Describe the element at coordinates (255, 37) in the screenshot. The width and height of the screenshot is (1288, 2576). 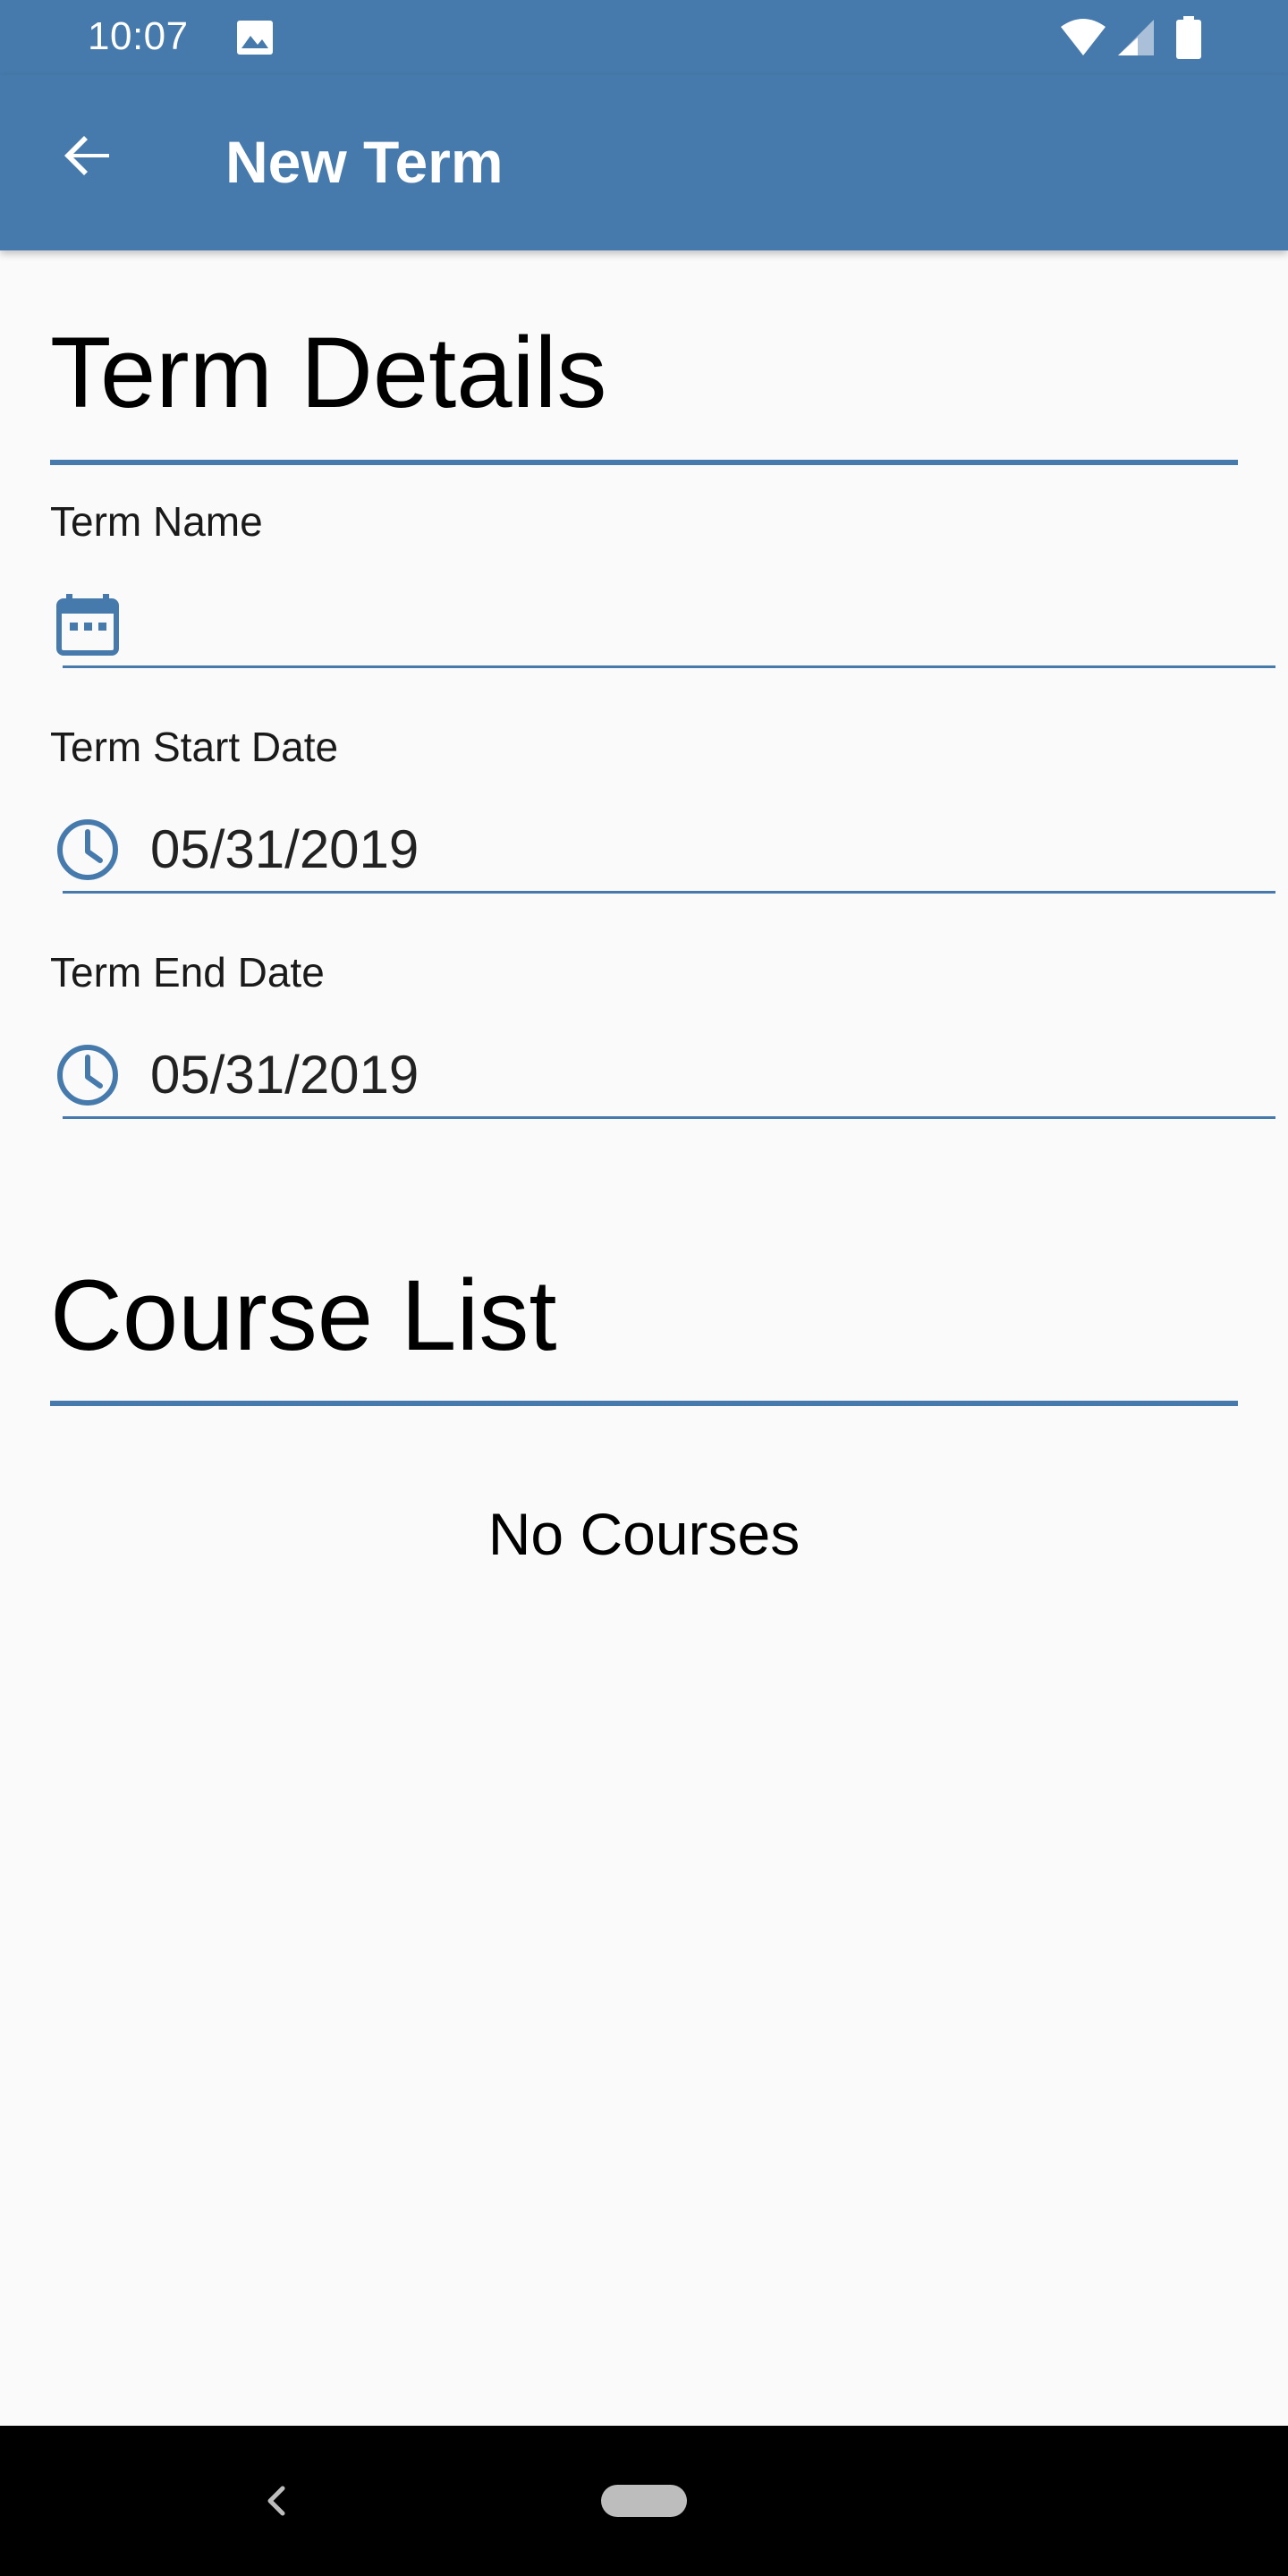
I see `image-icon` at that location.